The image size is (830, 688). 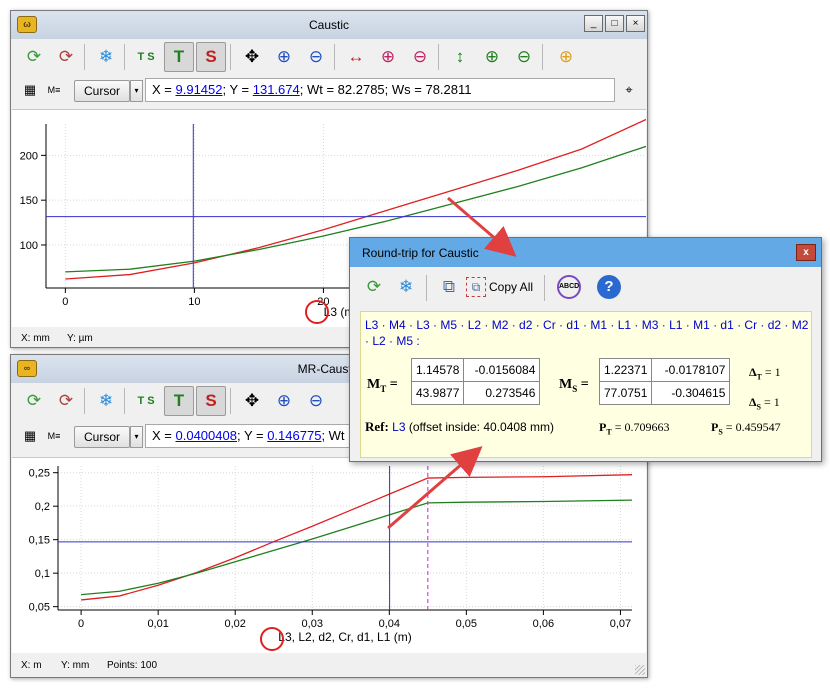 I want to click on ref-offset: (offset inside: 40.0408 mm), so click(x=480, y=427).